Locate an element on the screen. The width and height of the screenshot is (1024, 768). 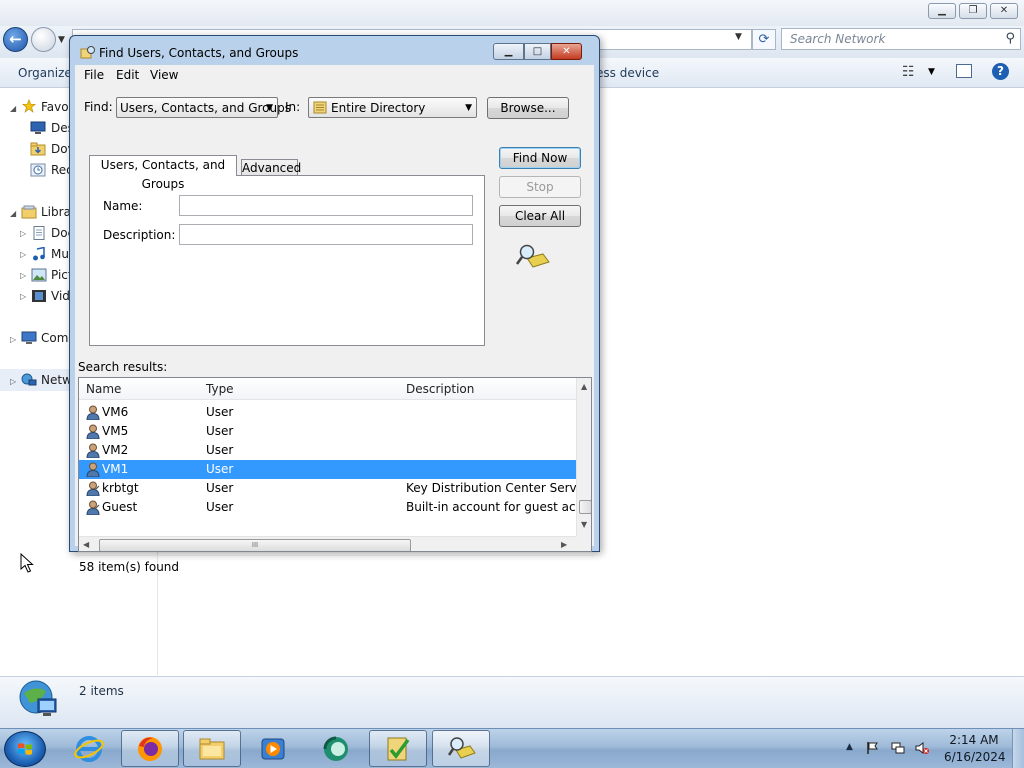
dialog-menubar: File Edit View is located at coordinates (334, 75).